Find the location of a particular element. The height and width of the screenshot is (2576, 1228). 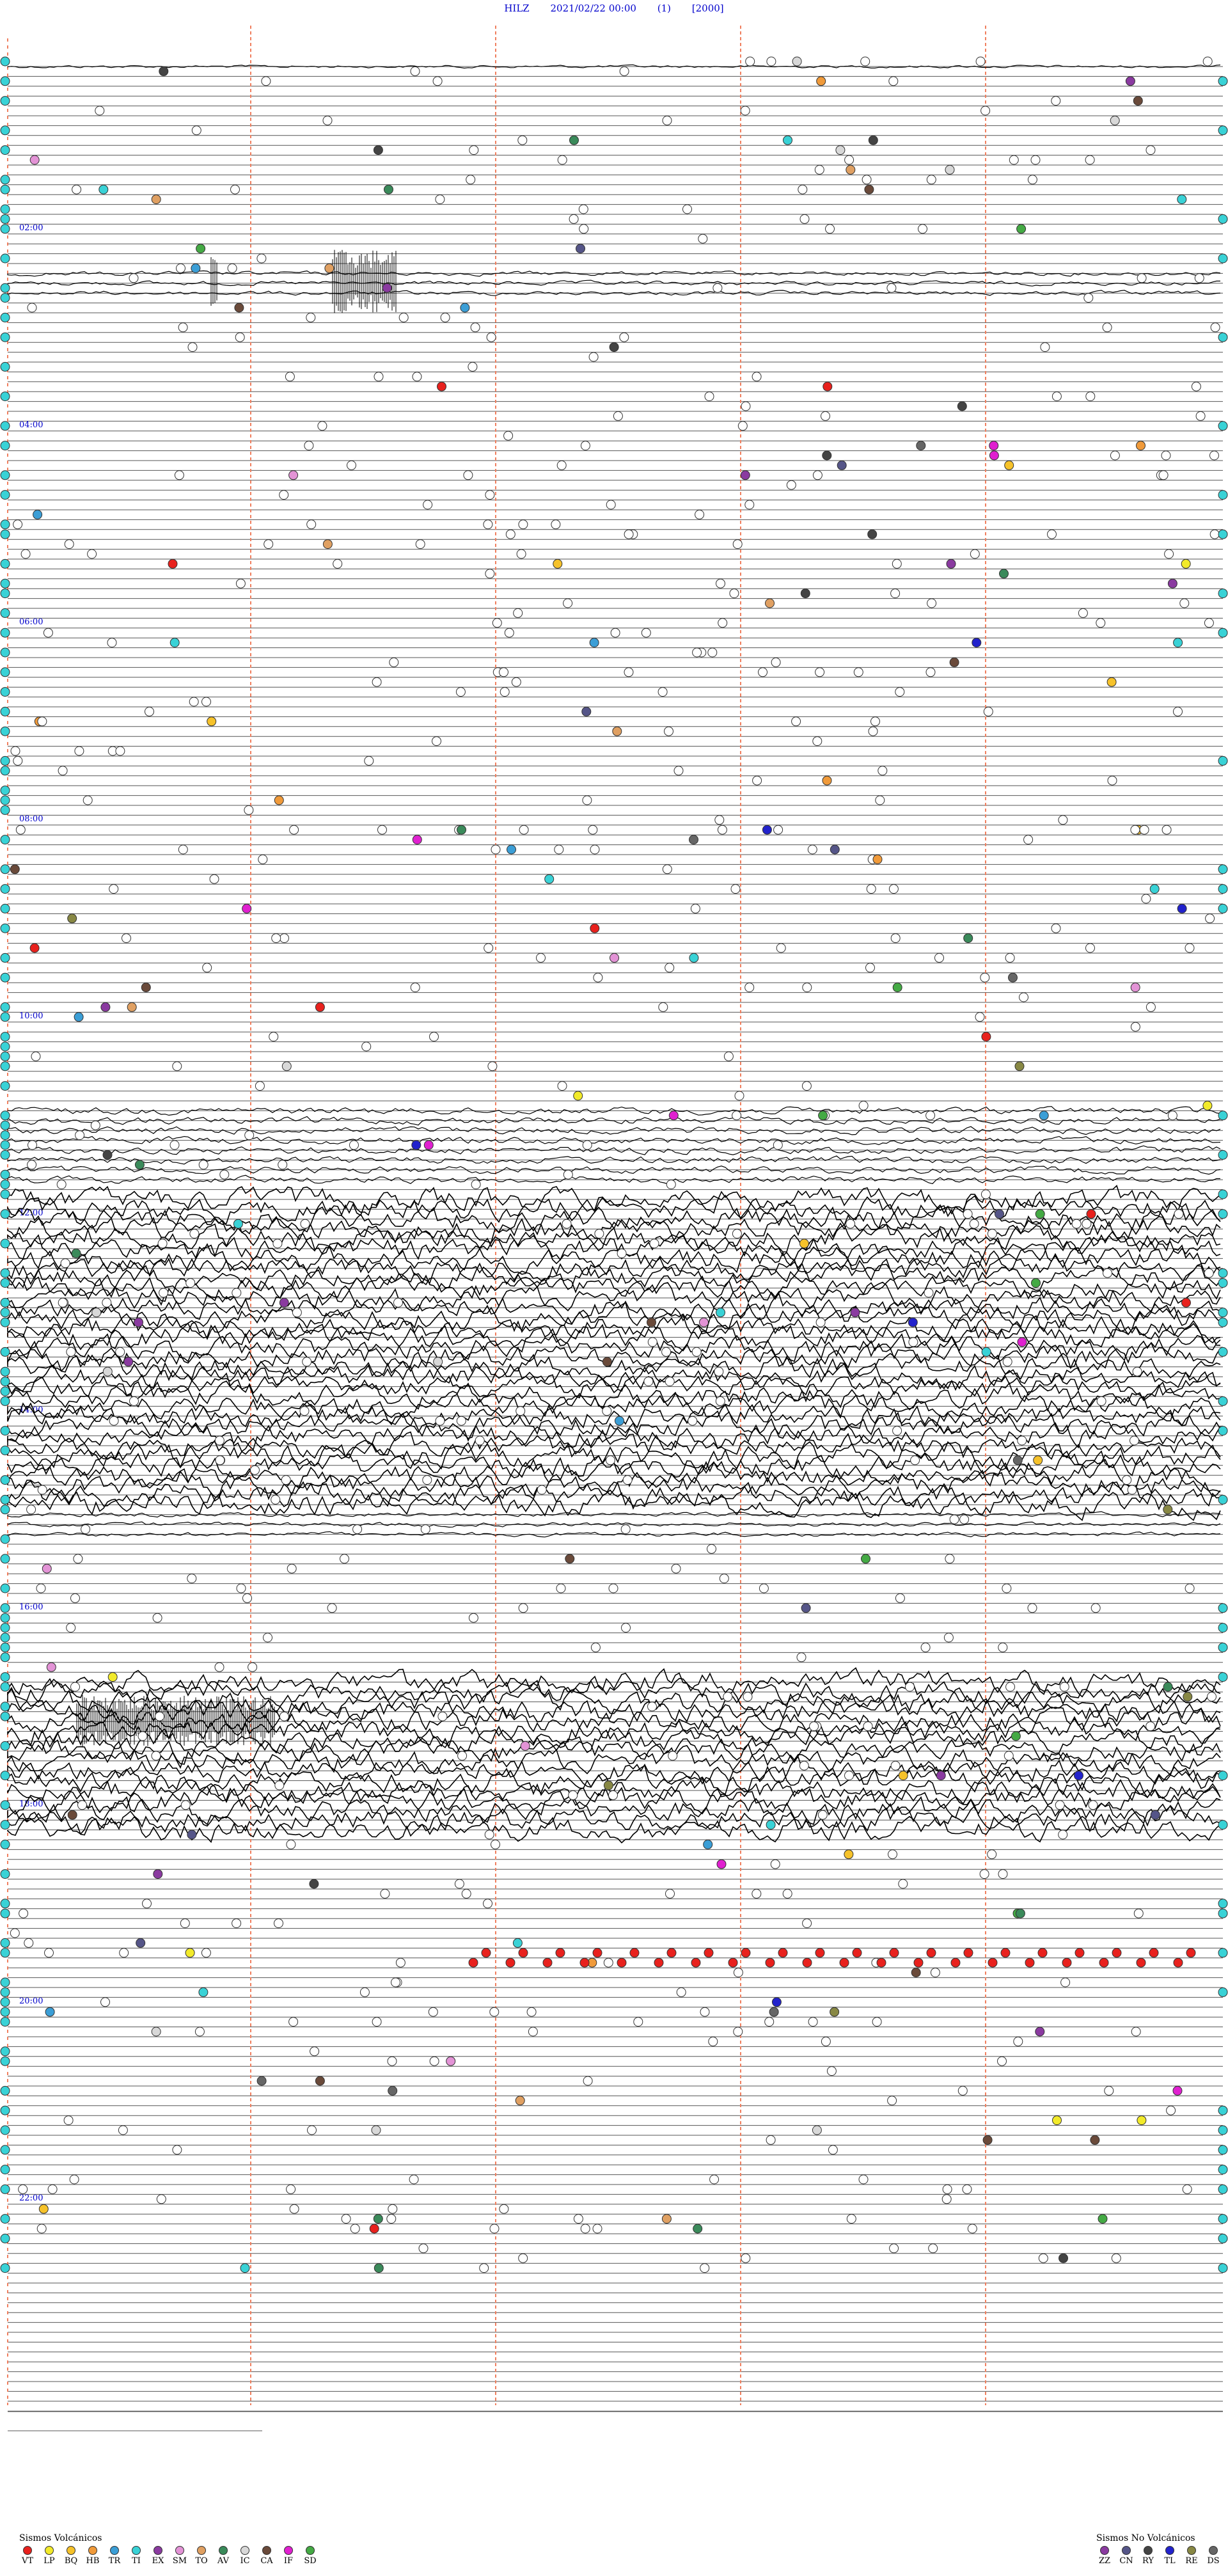

legend-item: IF is located at coordinates (288, 2556).